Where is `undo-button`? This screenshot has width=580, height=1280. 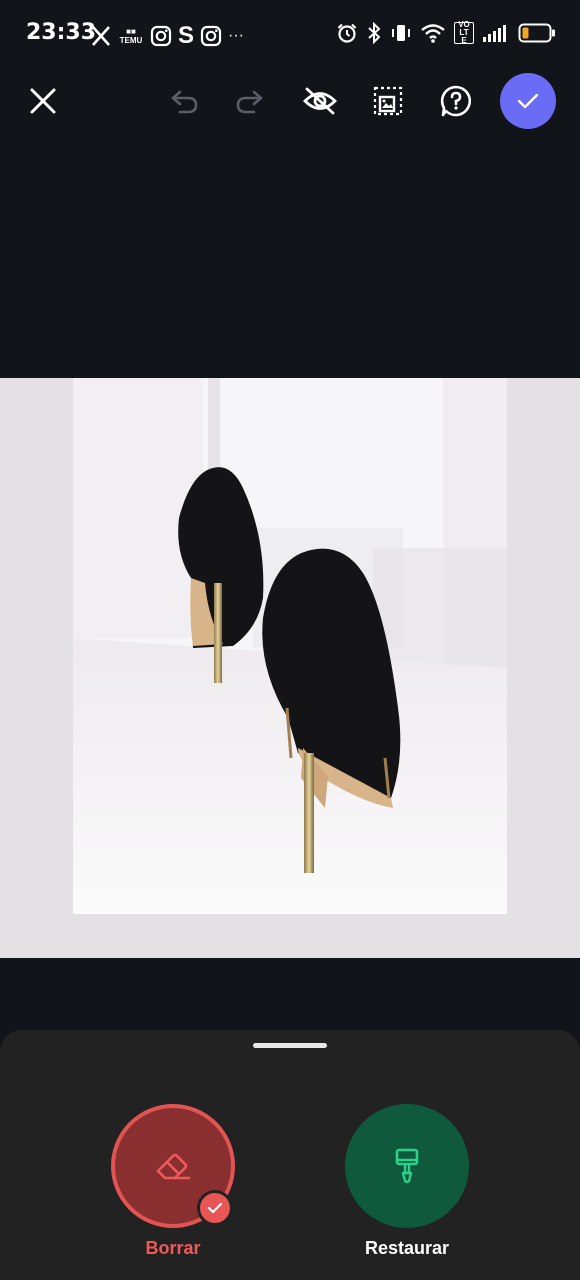
undo-button is located at coordinates (184, 101).